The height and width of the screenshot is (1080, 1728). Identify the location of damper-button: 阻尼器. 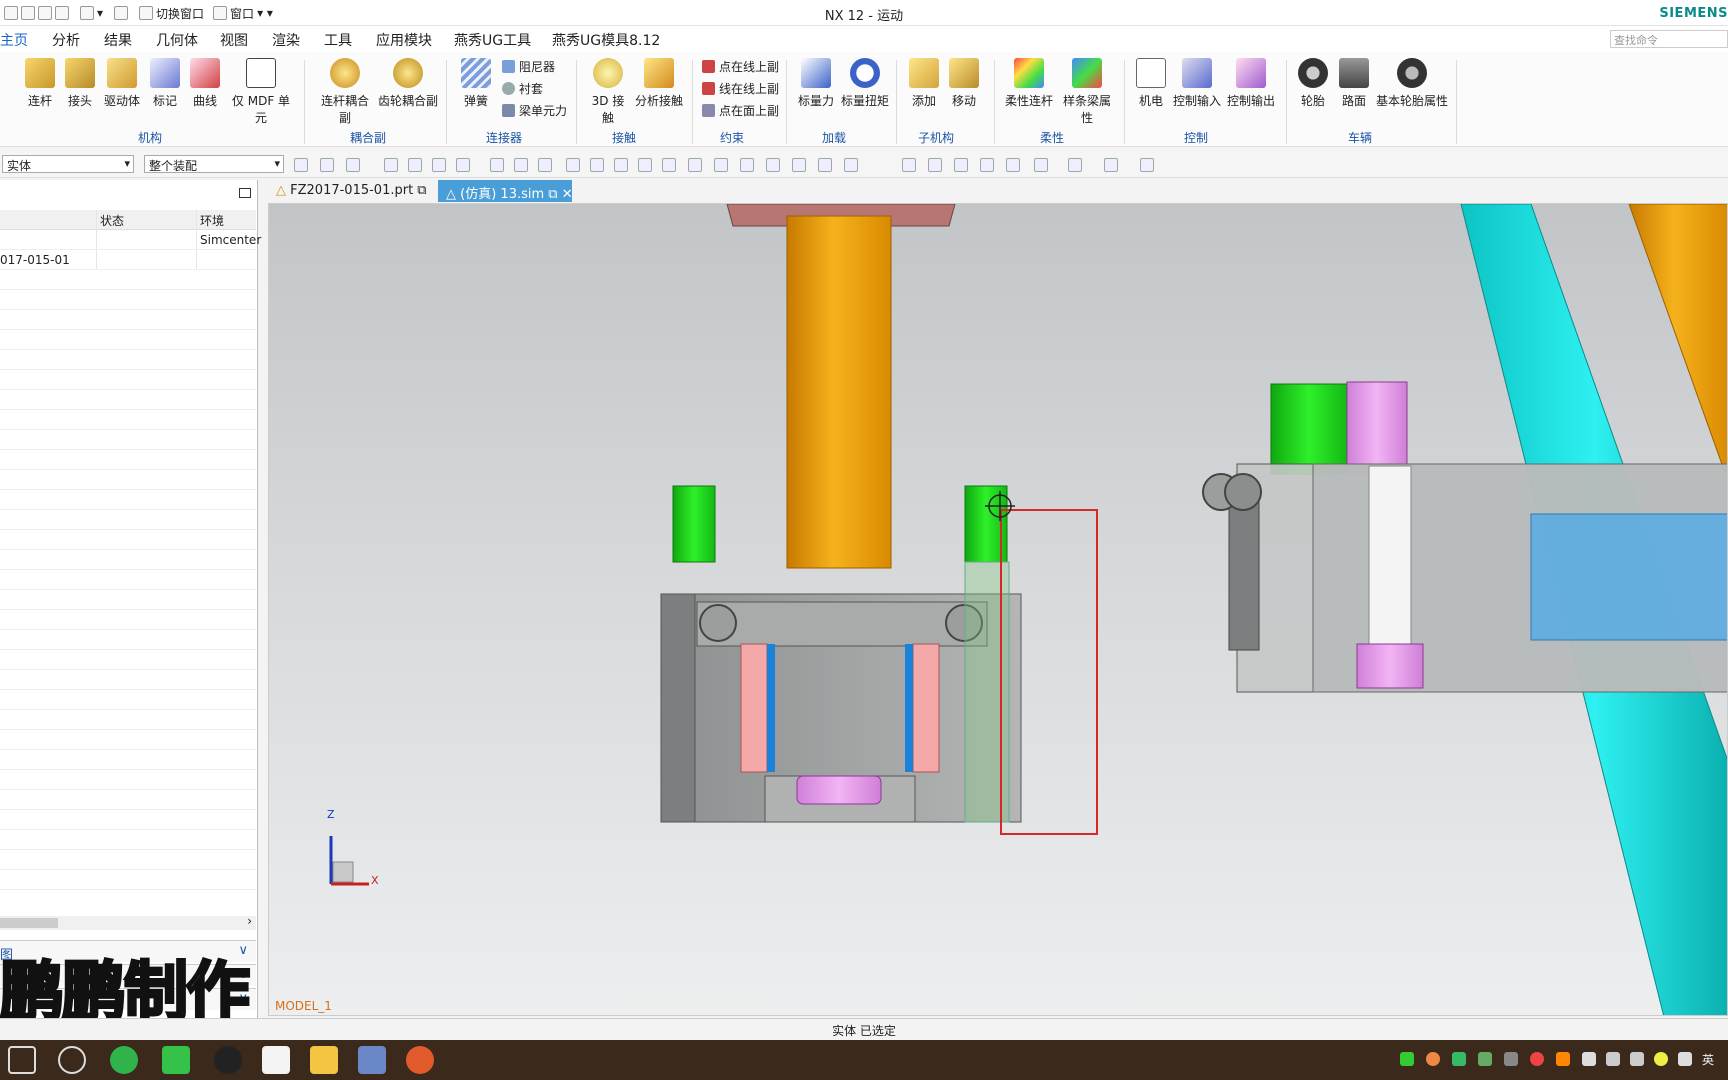
(528, 66).